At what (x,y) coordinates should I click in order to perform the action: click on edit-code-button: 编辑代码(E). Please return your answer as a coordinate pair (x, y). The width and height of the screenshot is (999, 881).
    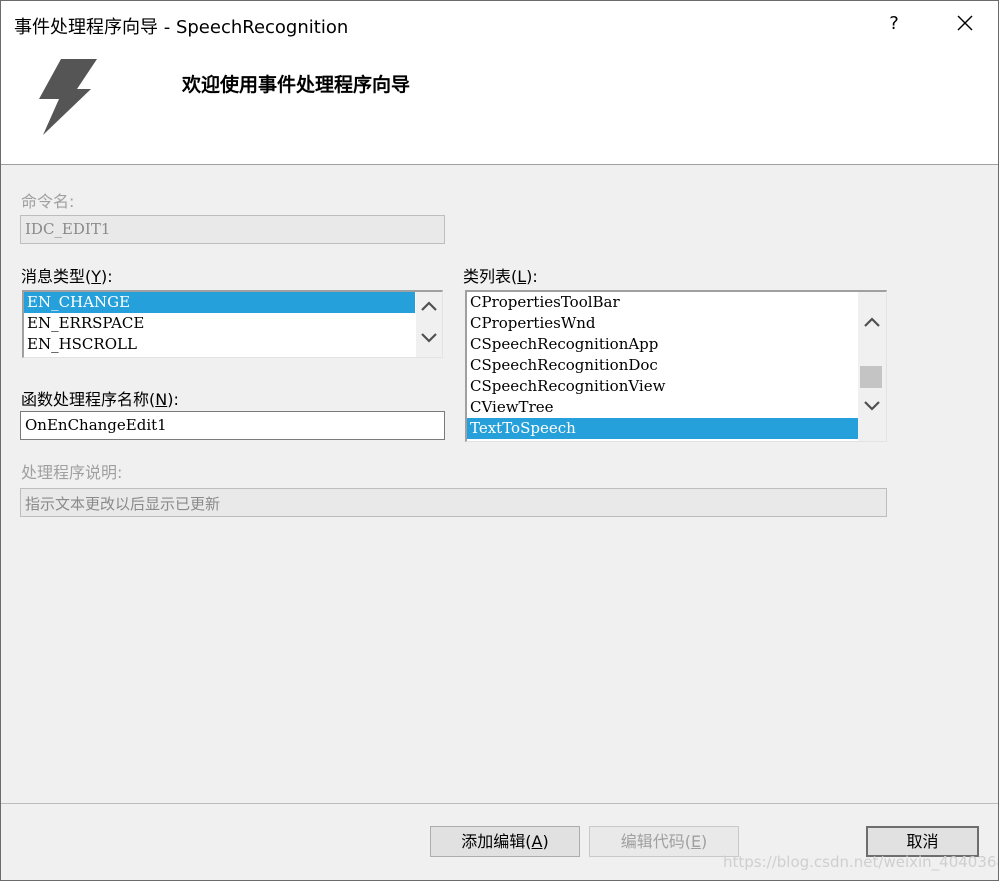
    Looking at the image, I should click on (664, 841).